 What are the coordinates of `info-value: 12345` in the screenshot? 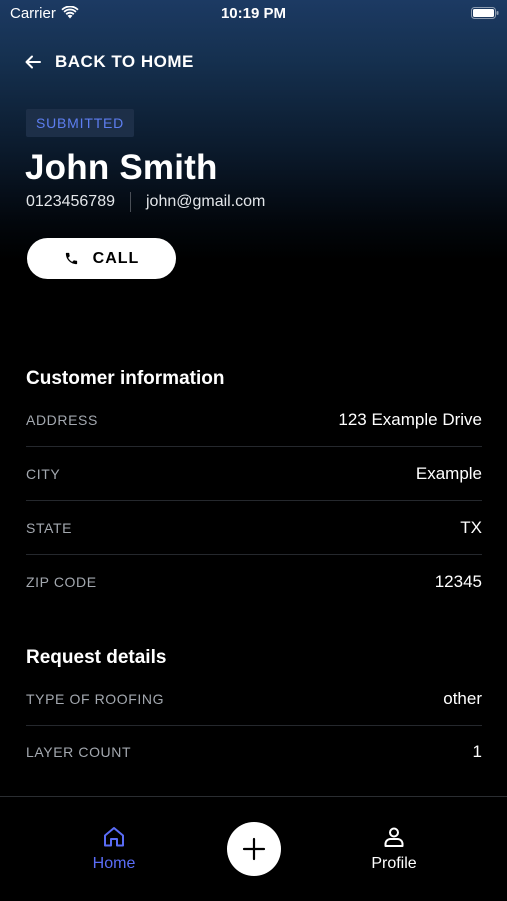 It's located at (458, 581).